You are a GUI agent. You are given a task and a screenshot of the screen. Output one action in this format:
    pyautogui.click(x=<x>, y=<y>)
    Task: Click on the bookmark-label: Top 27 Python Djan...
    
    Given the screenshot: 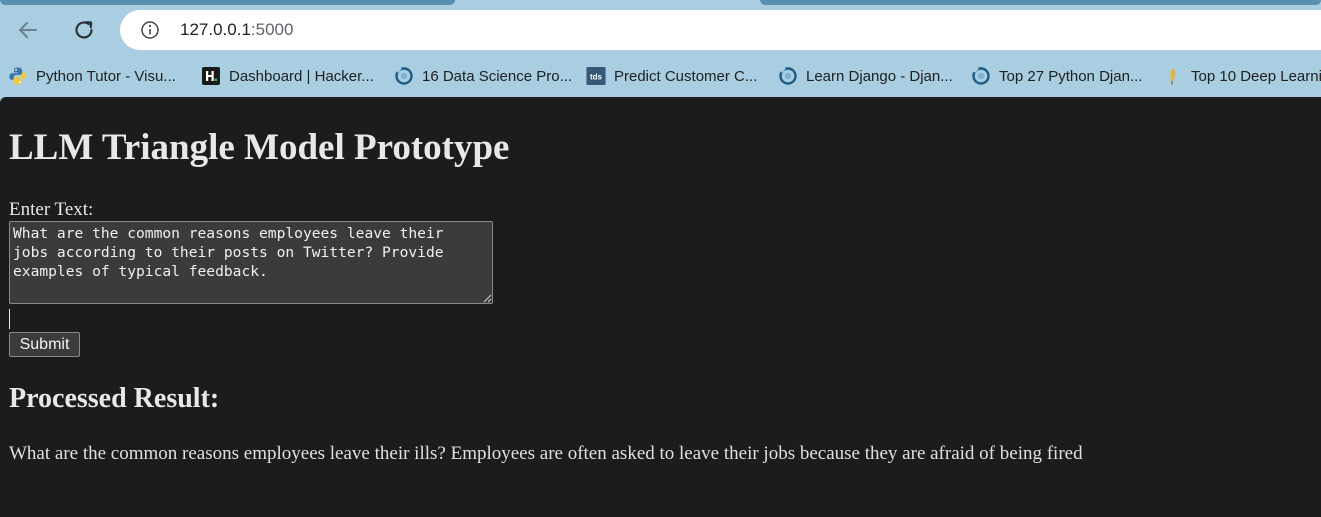 What is the action you would take?
    pyautogui.click(x=1071, y=76)
    